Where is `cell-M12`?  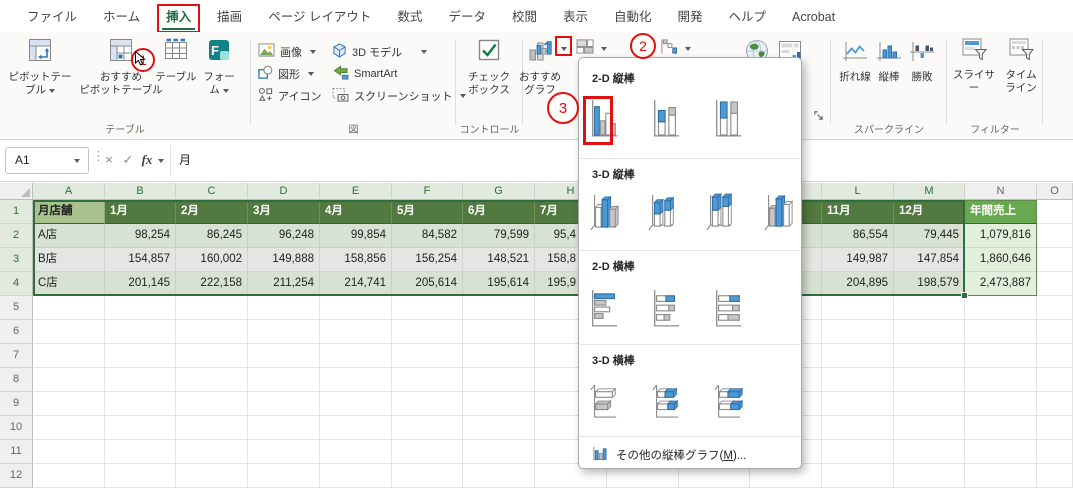 cell-M12 is located at coordinates (929, 476).